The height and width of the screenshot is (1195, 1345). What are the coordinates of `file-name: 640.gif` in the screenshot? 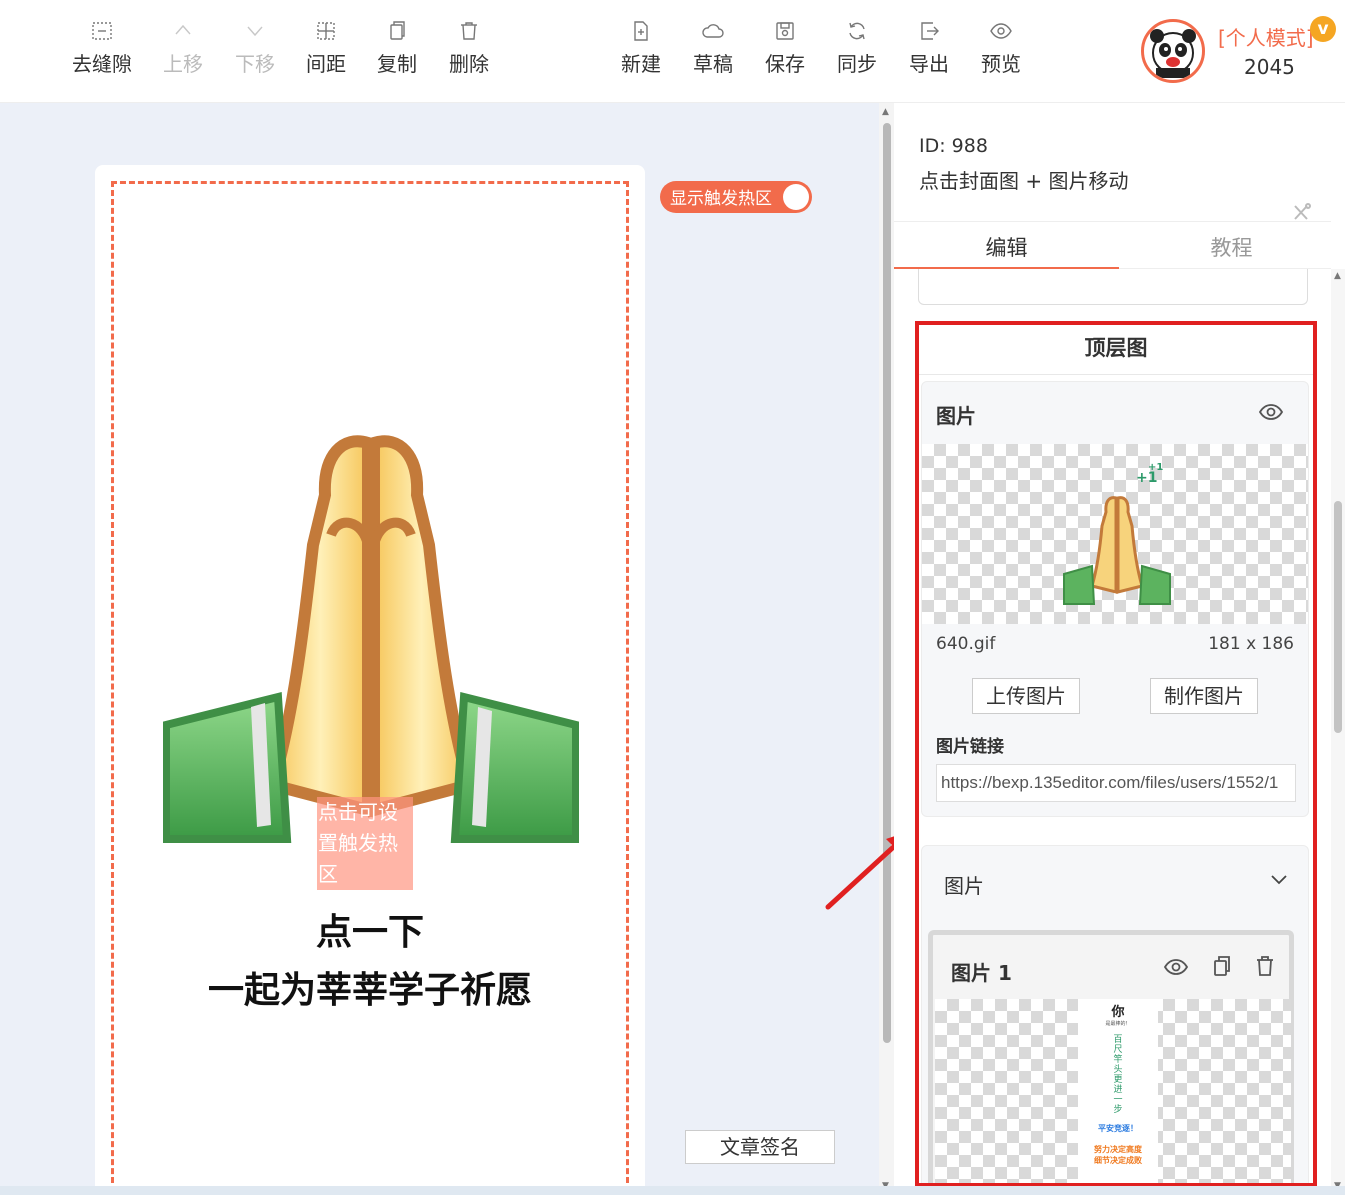 It's located at (966, 644).